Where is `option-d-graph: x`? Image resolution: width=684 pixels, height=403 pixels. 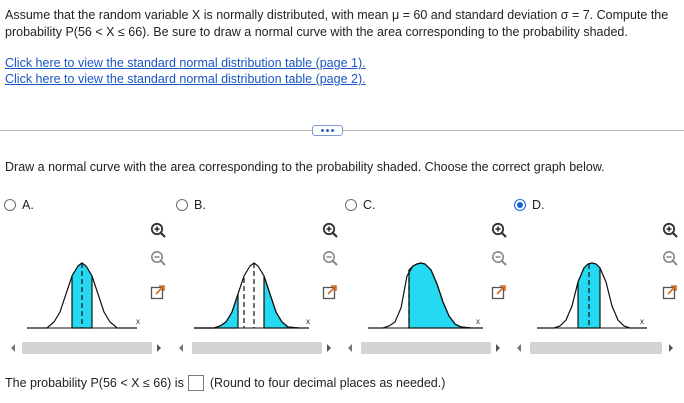 option-d-graph: x is located at coordinates (592, 295).